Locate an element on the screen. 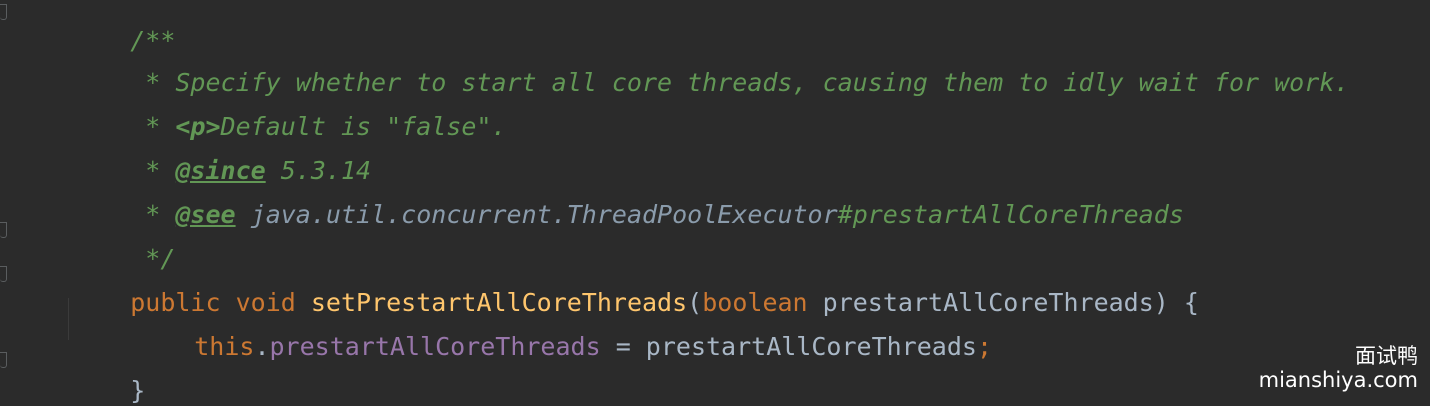 This screenshot has height=406, width=1430. editor-gutter is located at coordinates (9, 203).